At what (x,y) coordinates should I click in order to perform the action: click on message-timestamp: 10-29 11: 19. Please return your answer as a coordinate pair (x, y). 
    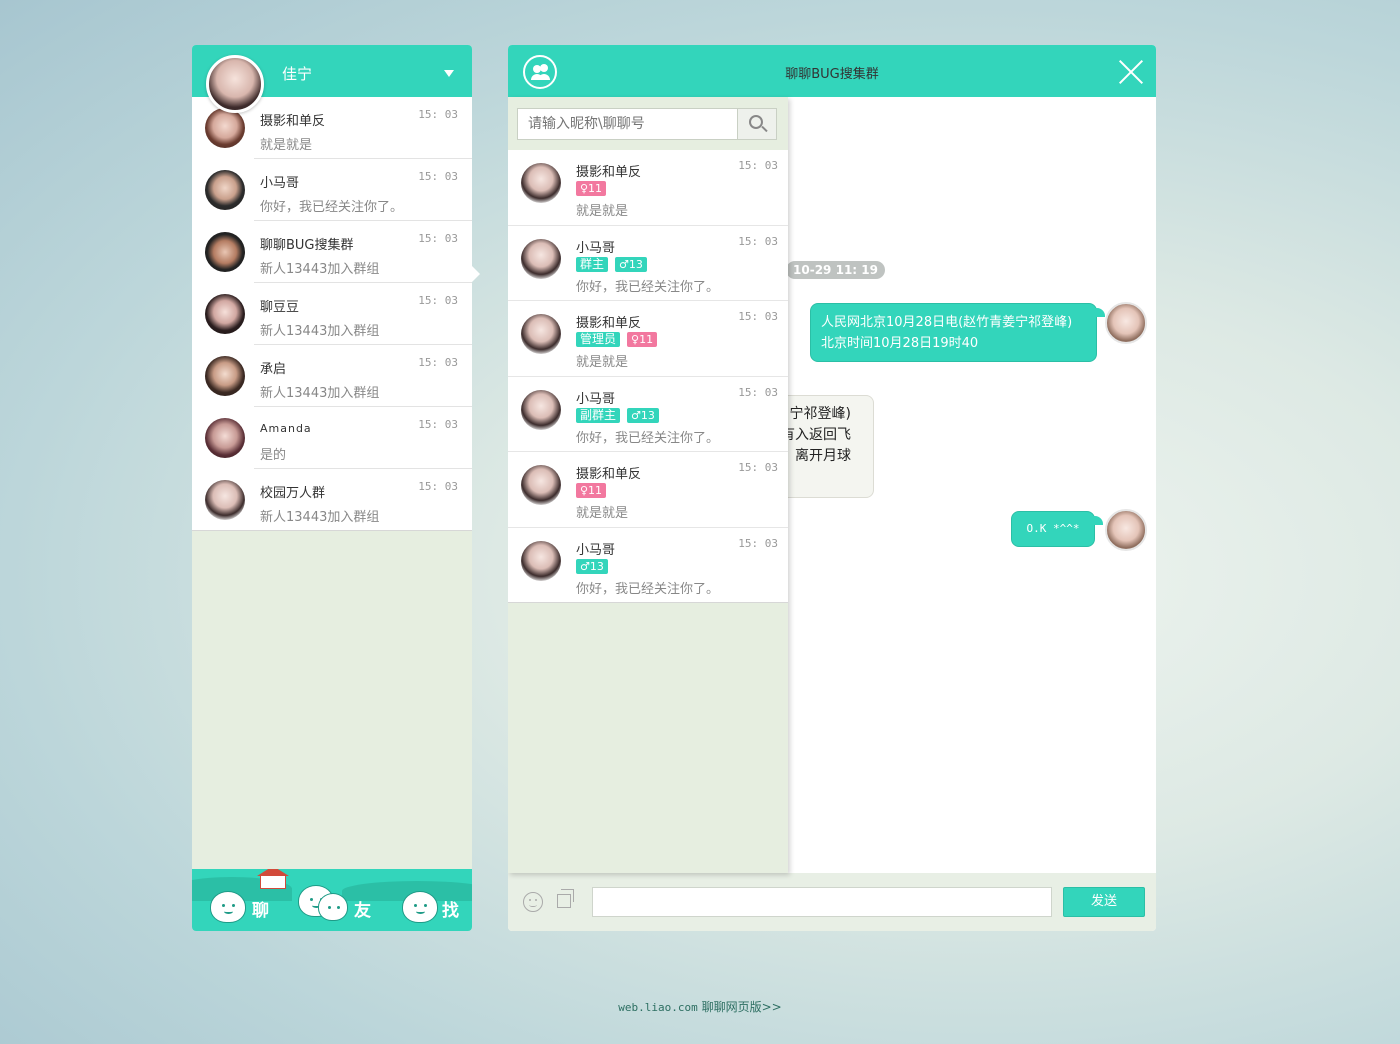
    Looking at the image, I should click on (835, 270).